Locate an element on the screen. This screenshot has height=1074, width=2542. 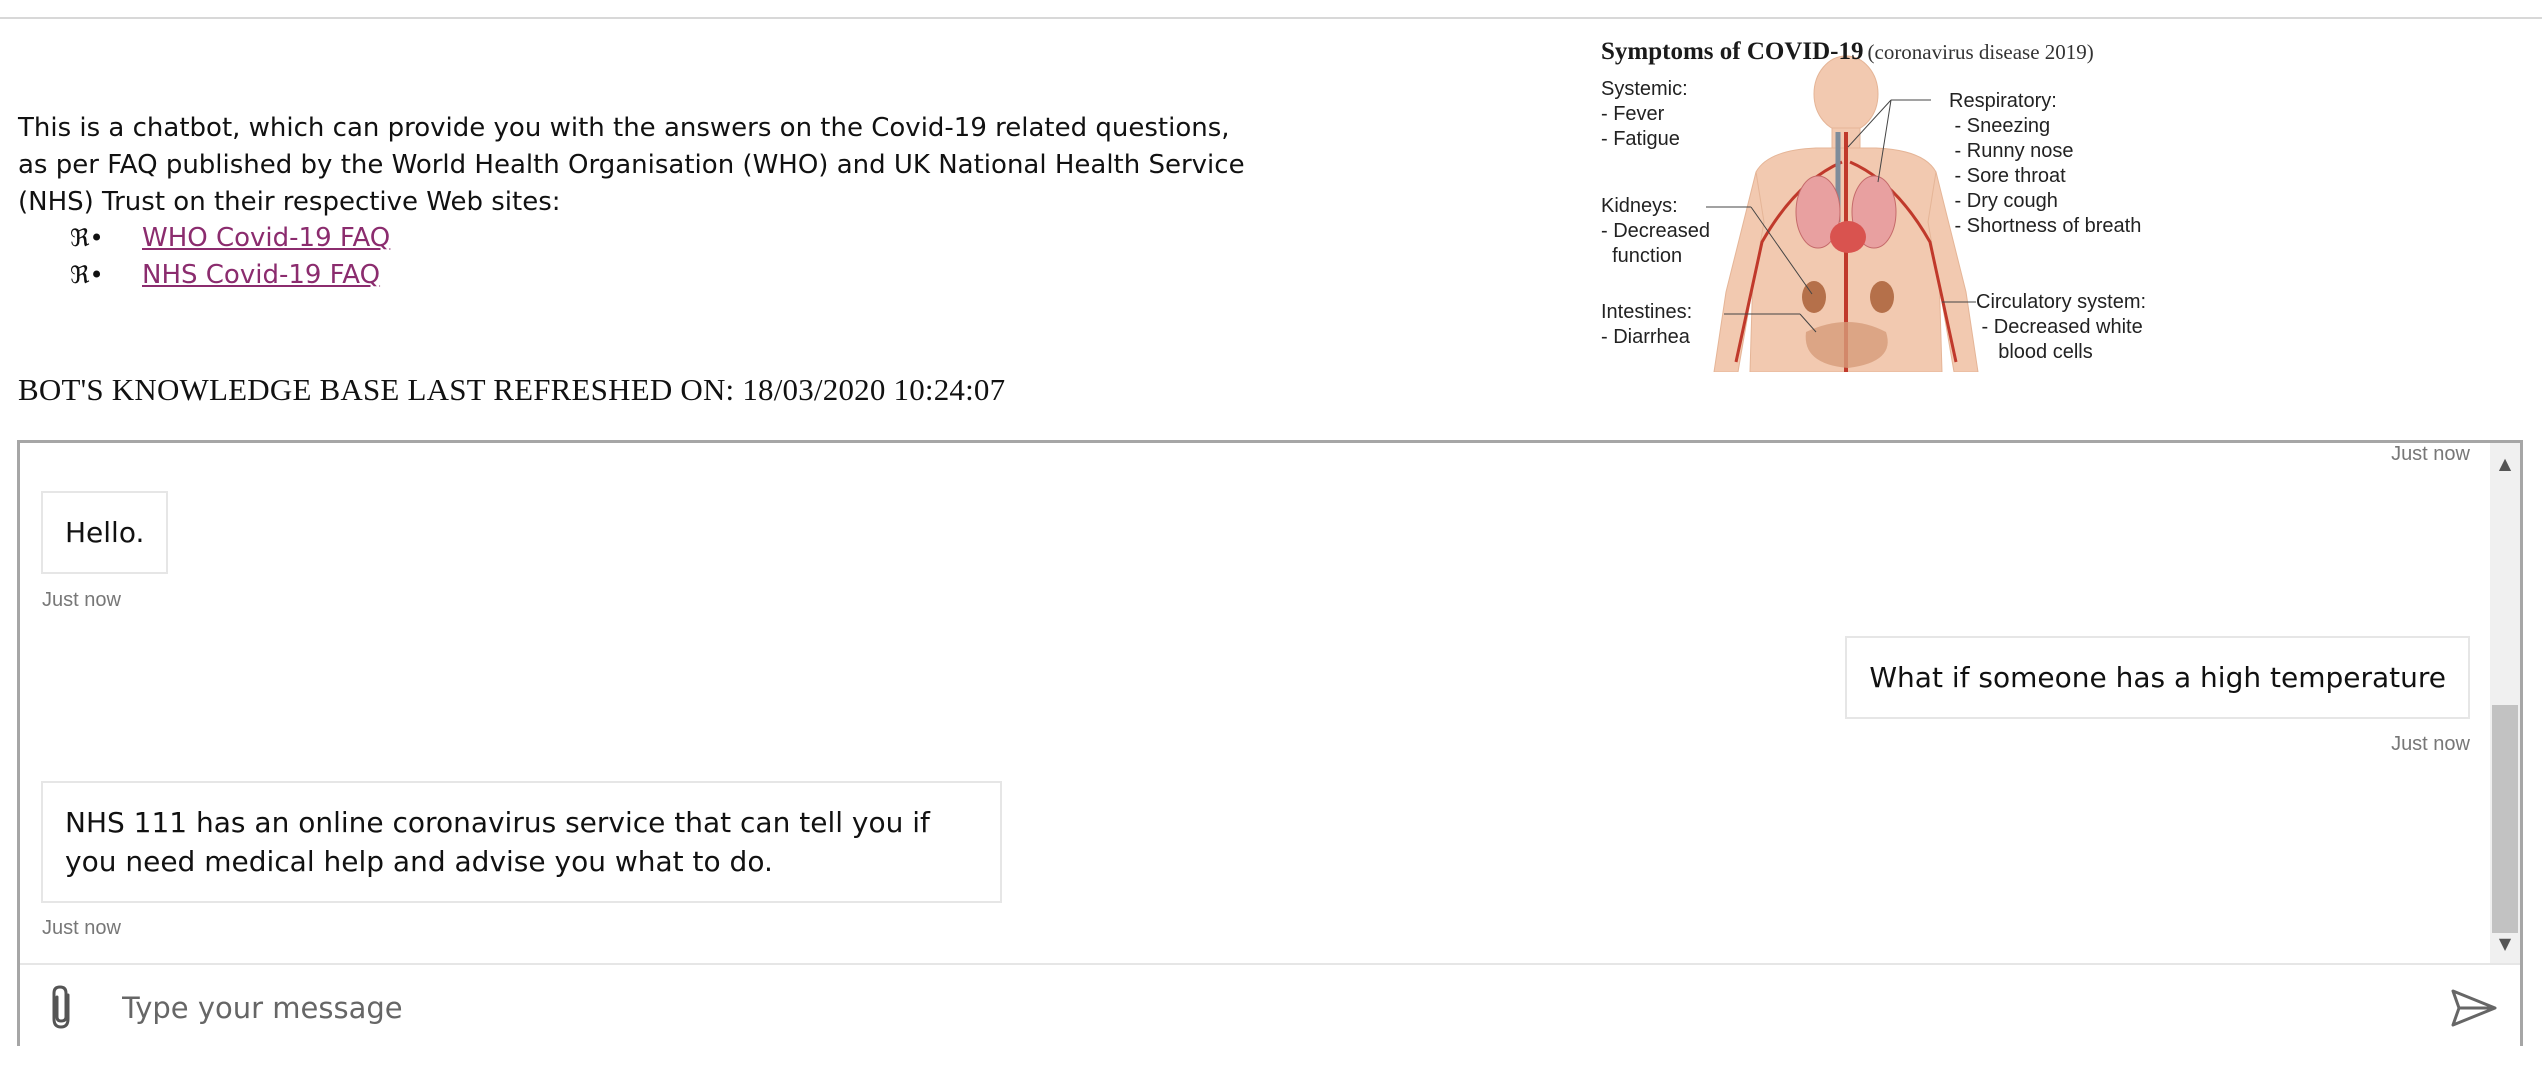
chat-scrollbar: ▲ ▼ is located at coordinates (2505, 703).